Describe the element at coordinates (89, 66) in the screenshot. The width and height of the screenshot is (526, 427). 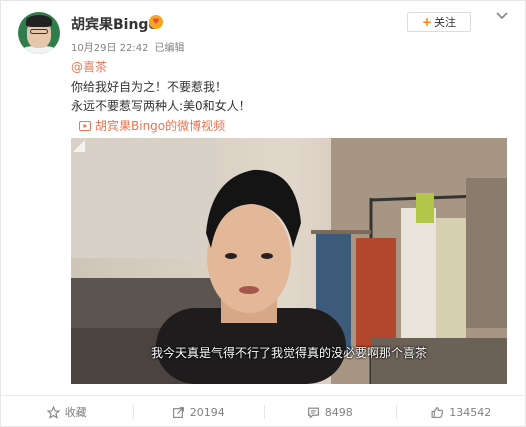
I see `topic-mention-link: @喜茶` at that location.